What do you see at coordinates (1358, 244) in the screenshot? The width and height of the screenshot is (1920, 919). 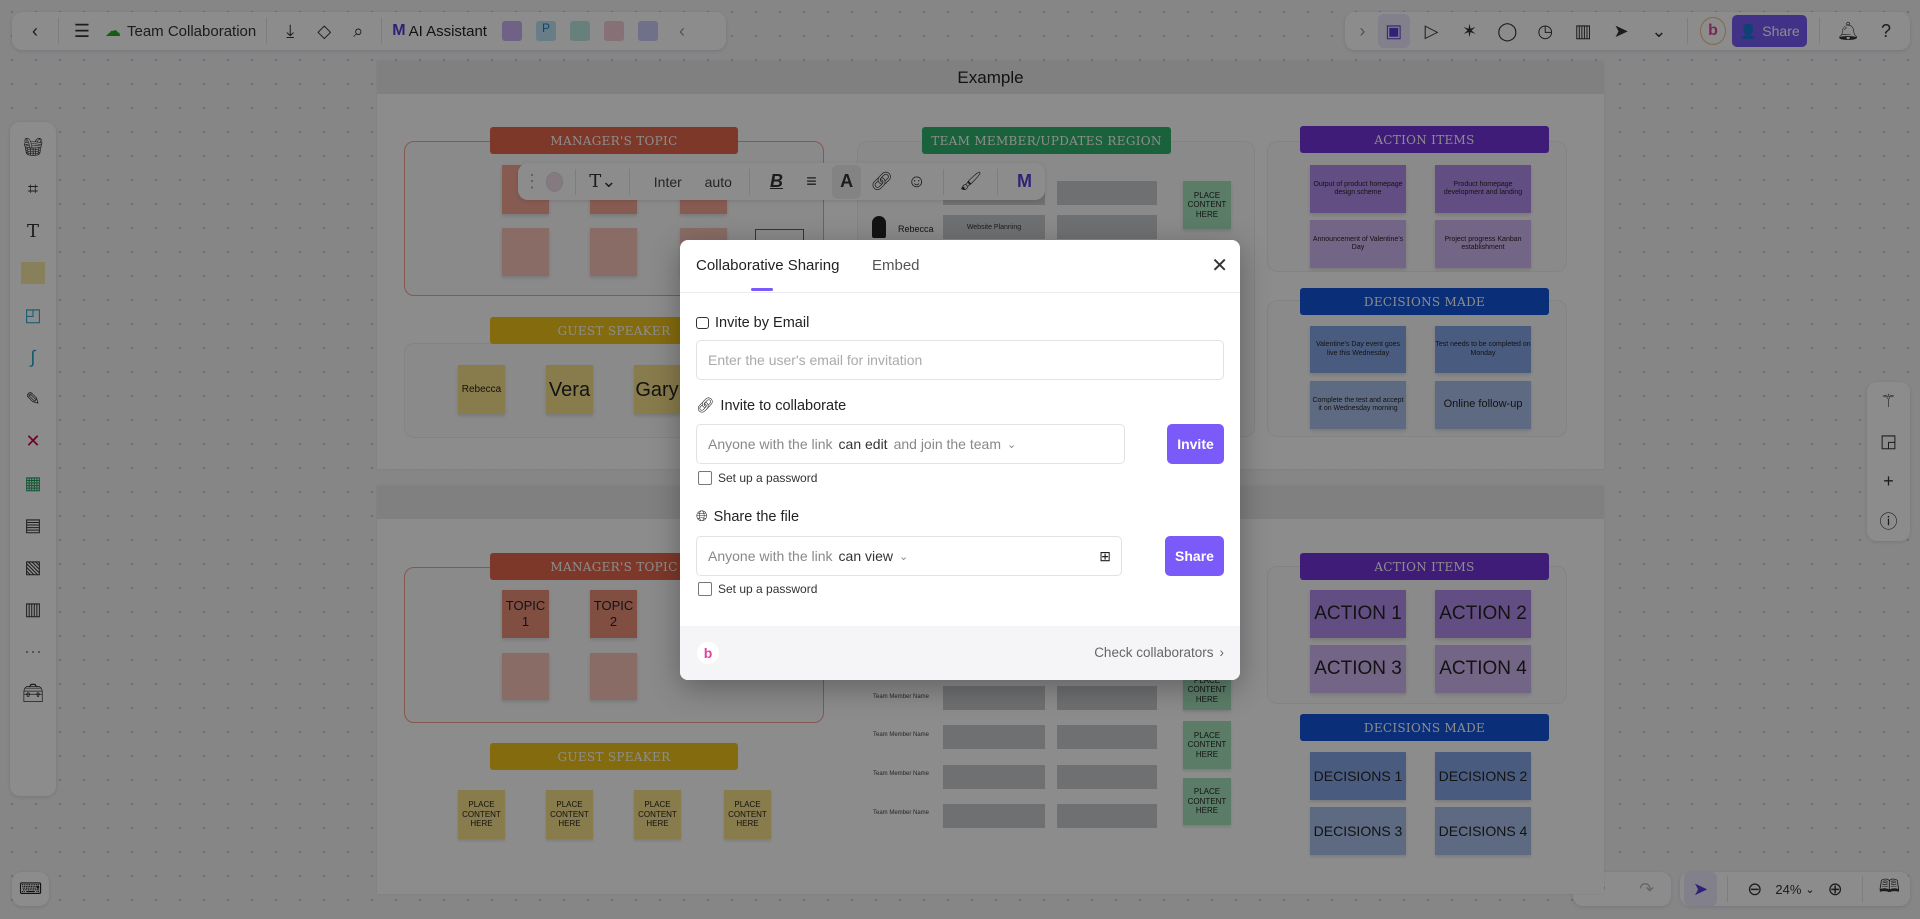 I see `action-sticky: Announcement of Valentine's Day` at bounding box center [1358, 244].